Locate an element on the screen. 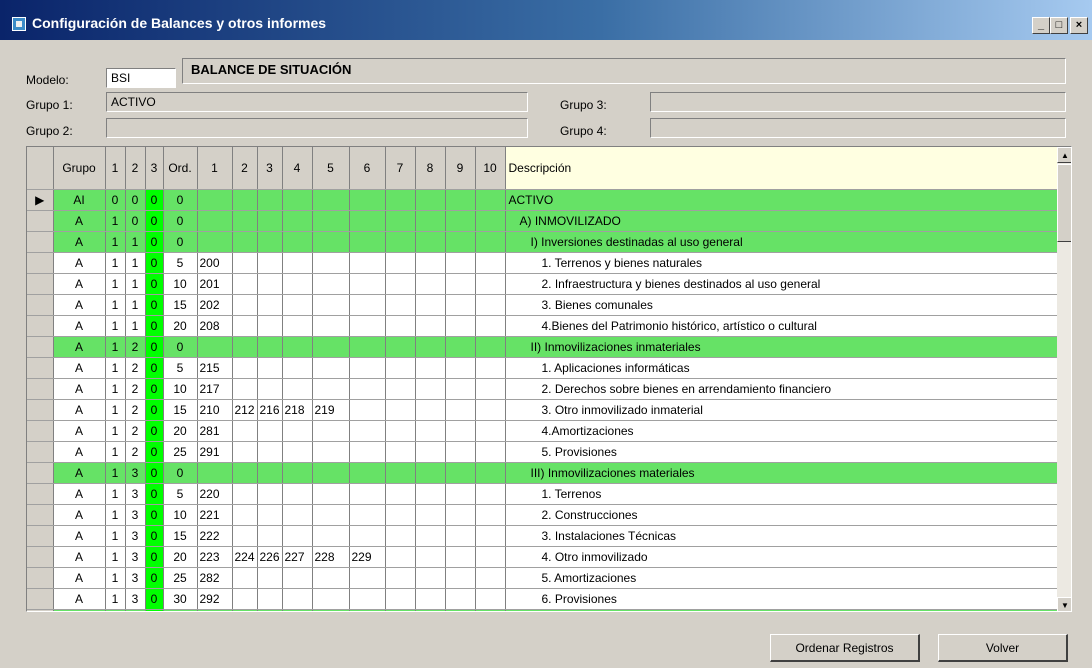  row-selector: ▶ is located at coordinates (40, 200).